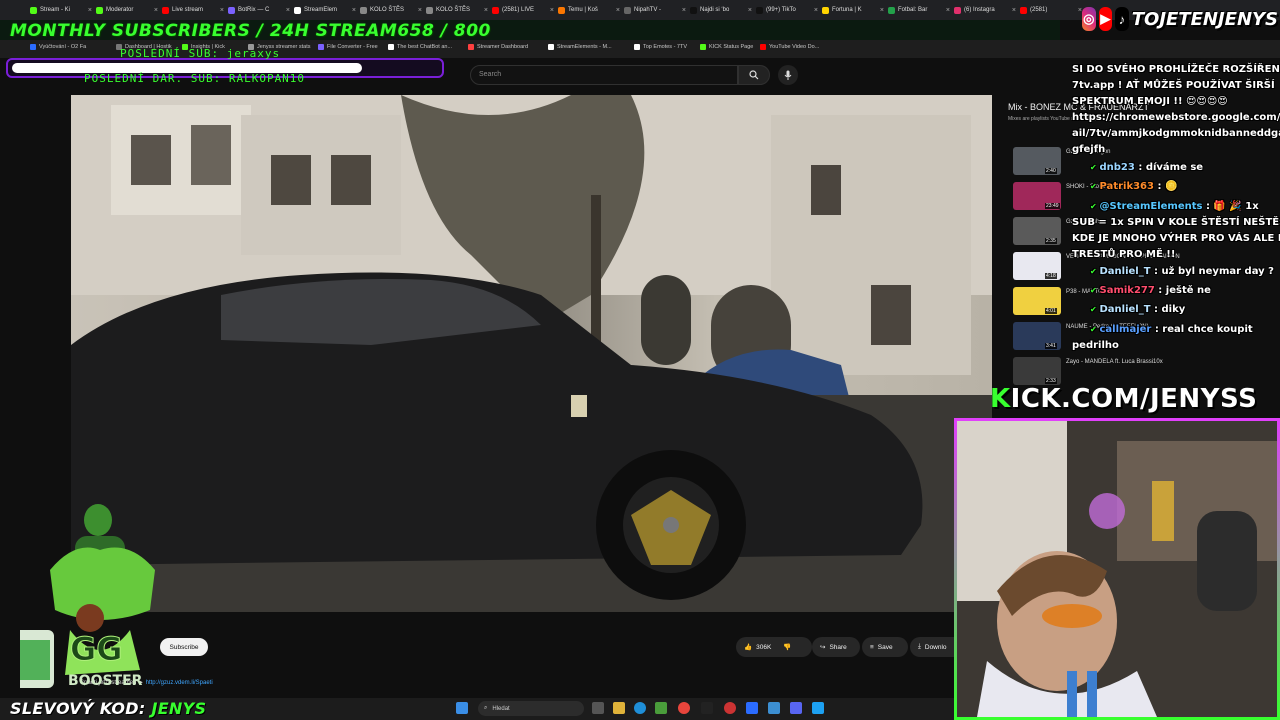 This screenshot has width=1280, height=720. What do you see at coordinates (589, 10) in the screenshot?
I see `browser-tab: Temu | Koš ×` at bounding box center [589, 10].